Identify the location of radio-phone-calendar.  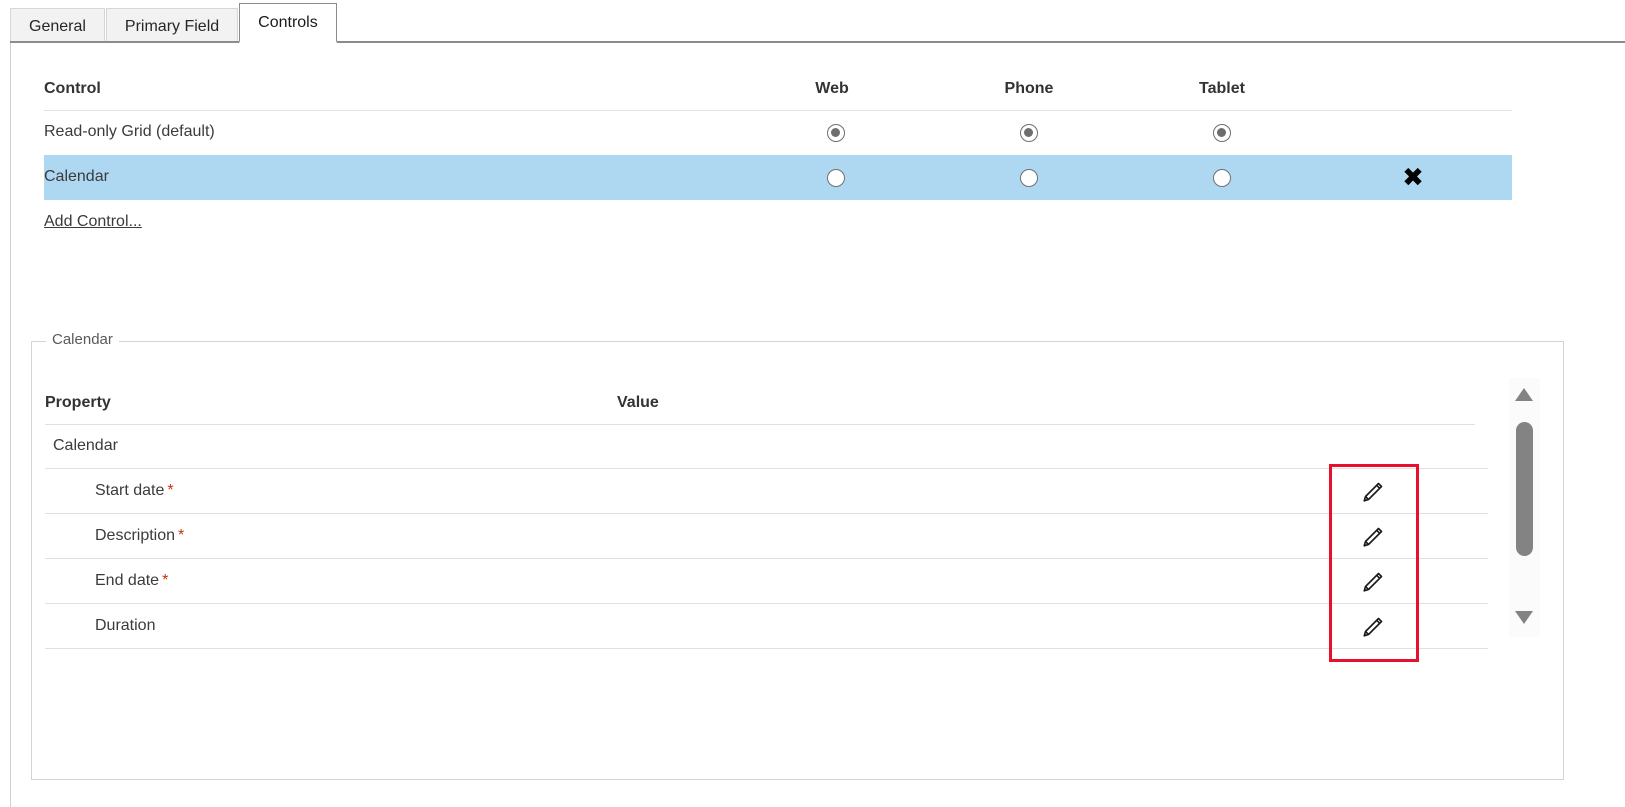
(1029, 178).